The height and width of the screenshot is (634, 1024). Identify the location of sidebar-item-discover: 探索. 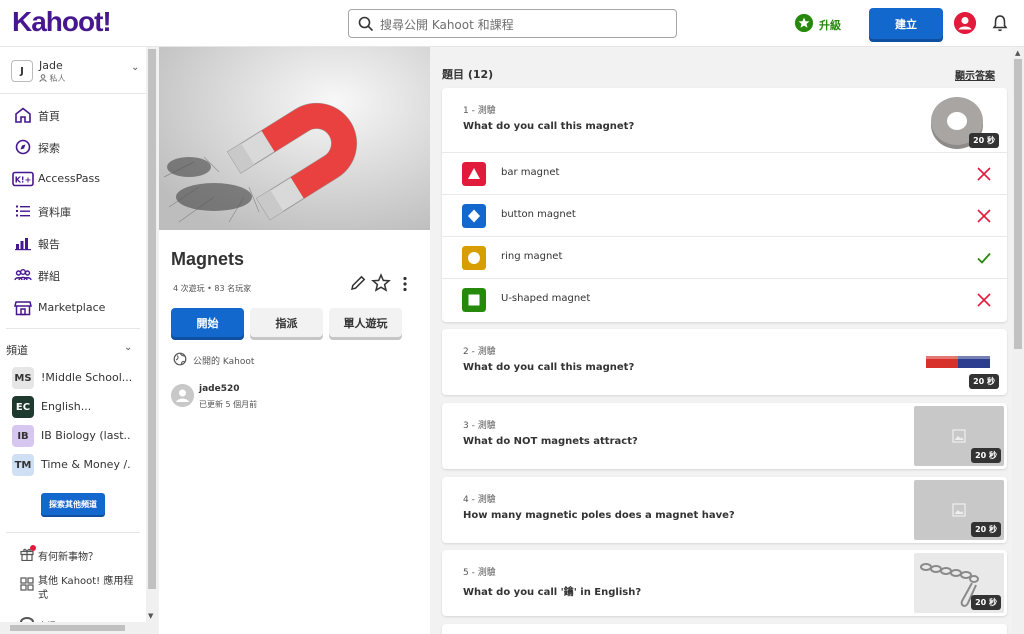
(73, 147).